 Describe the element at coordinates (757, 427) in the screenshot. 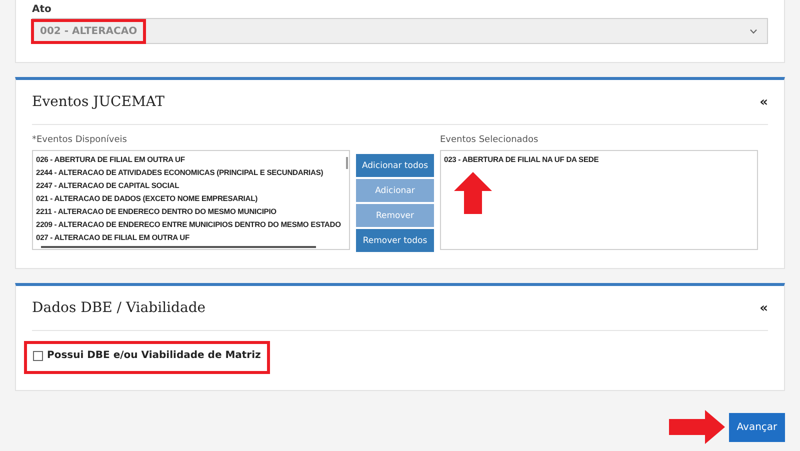

I see `next-button: Avançar` at that location.